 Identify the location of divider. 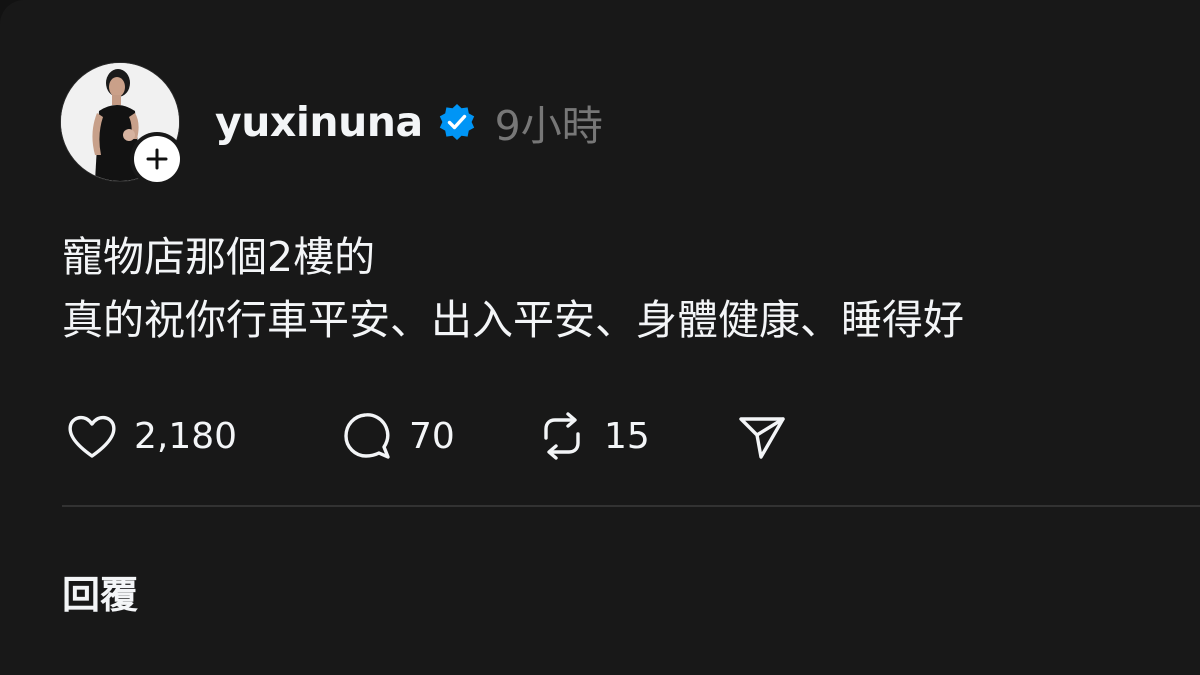
(631, 506).